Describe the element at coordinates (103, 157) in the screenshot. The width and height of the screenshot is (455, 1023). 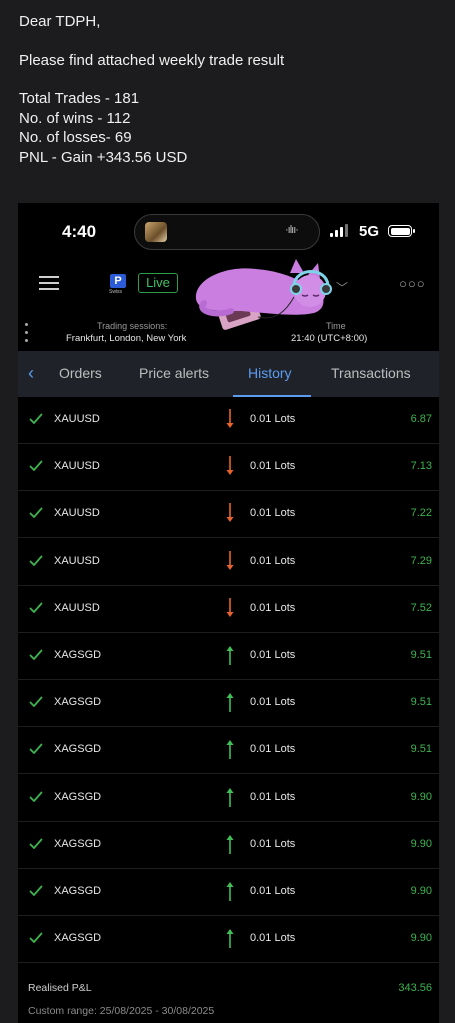
I see `pnl-line: PNL - Gain +343.56 USD` at that location.